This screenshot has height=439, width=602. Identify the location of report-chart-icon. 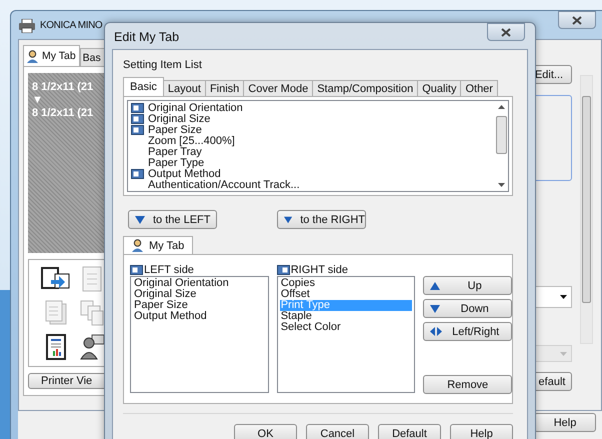
(56, 347).